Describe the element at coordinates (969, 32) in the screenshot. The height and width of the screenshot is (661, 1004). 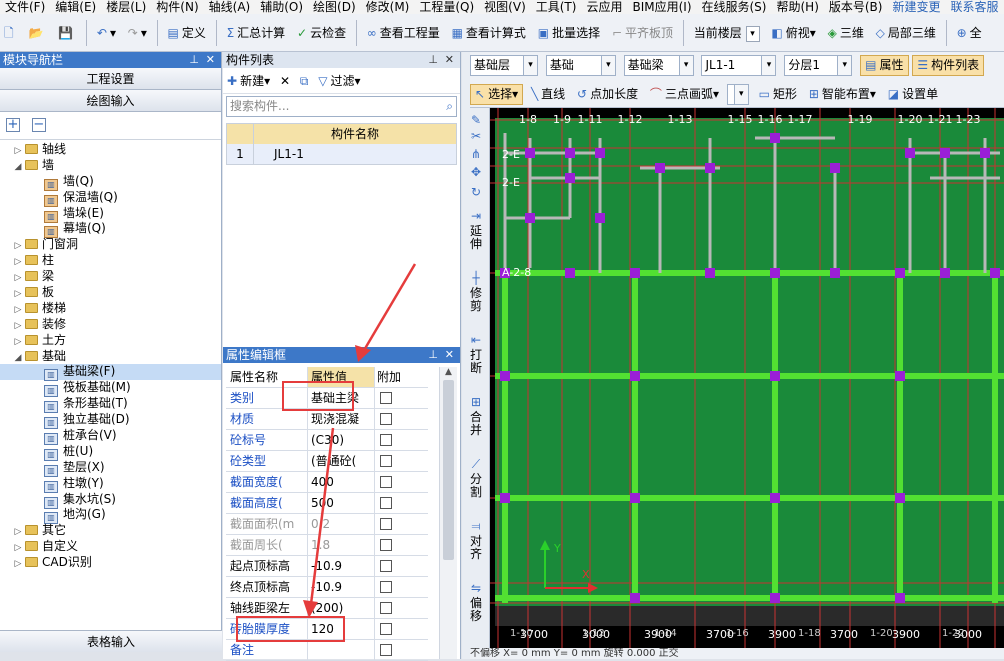
I see `full-button: ⊕ 全` at that location.